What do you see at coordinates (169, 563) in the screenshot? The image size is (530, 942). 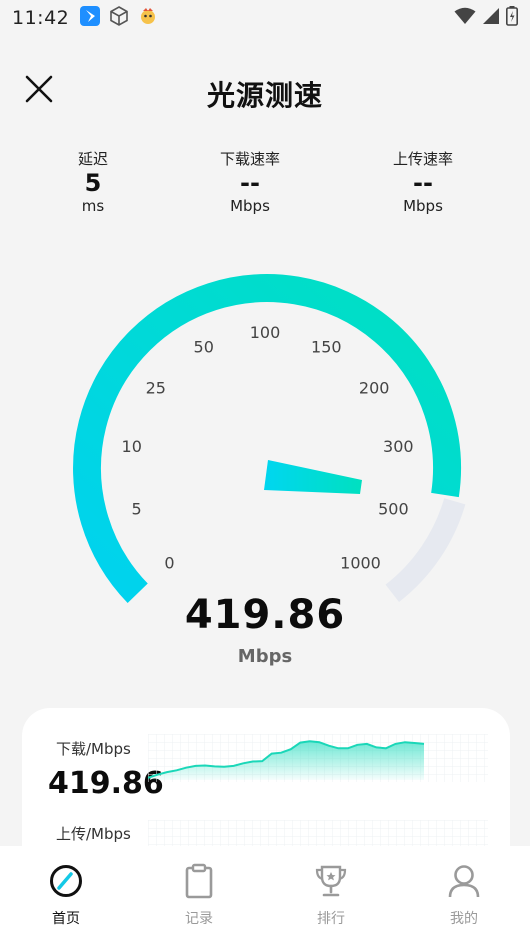 I see `gauge-tick-label: 0` at bounding box center [169, 563].